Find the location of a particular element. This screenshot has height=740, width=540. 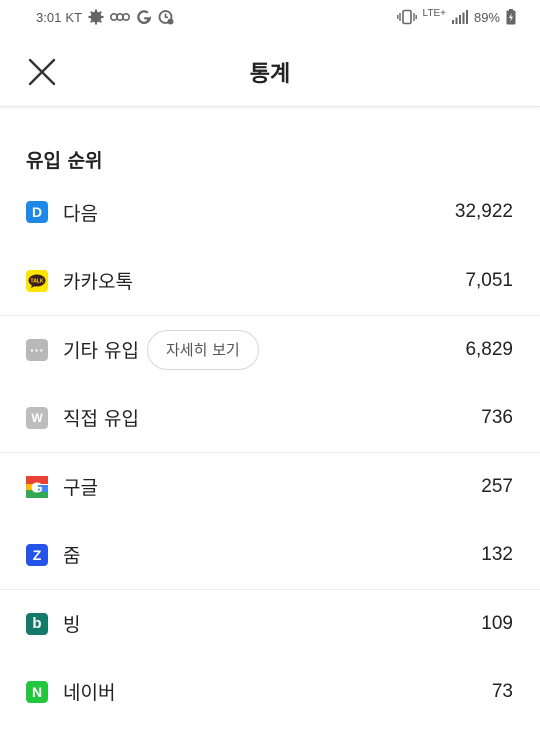

battery-percent: 89% is located at coordinates (486, 17).